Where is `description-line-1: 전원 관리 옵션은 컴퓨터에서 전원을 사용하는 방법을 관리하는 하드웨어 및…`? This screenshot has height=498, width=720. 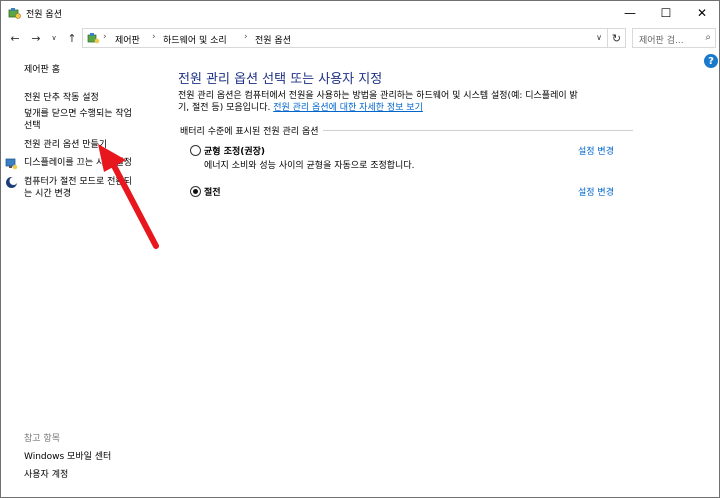
description-line-1: 전원 관리 옵션은 컴퓨터에서 전원을 사용하는 방법을 관리하는 하드웨어 및… is located at coordinates (378, 96).